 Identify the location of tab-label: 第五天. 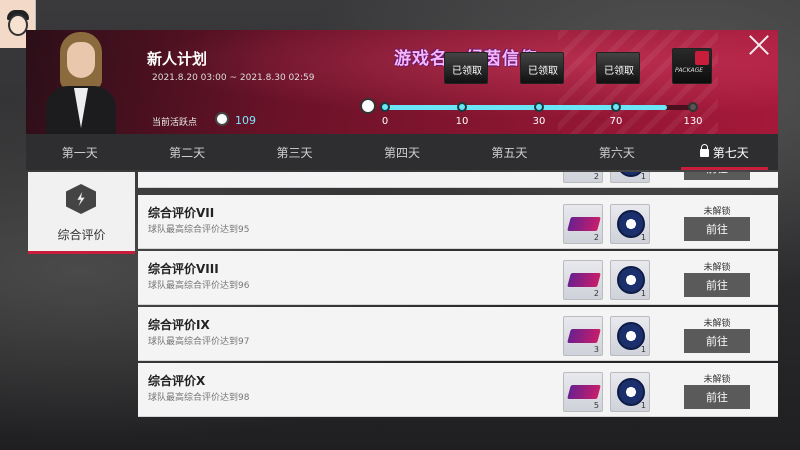
(509, 152).